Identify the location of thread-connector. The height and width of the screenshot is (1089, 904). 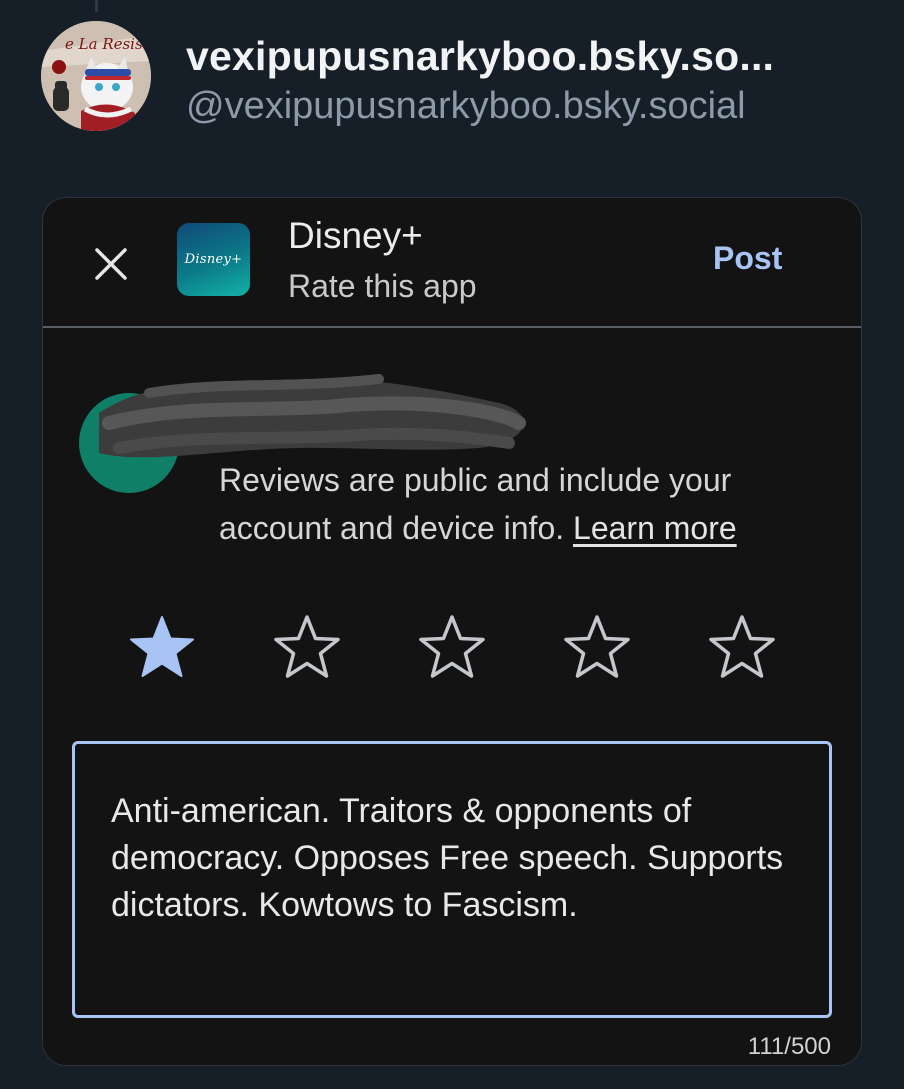
(96, 6).